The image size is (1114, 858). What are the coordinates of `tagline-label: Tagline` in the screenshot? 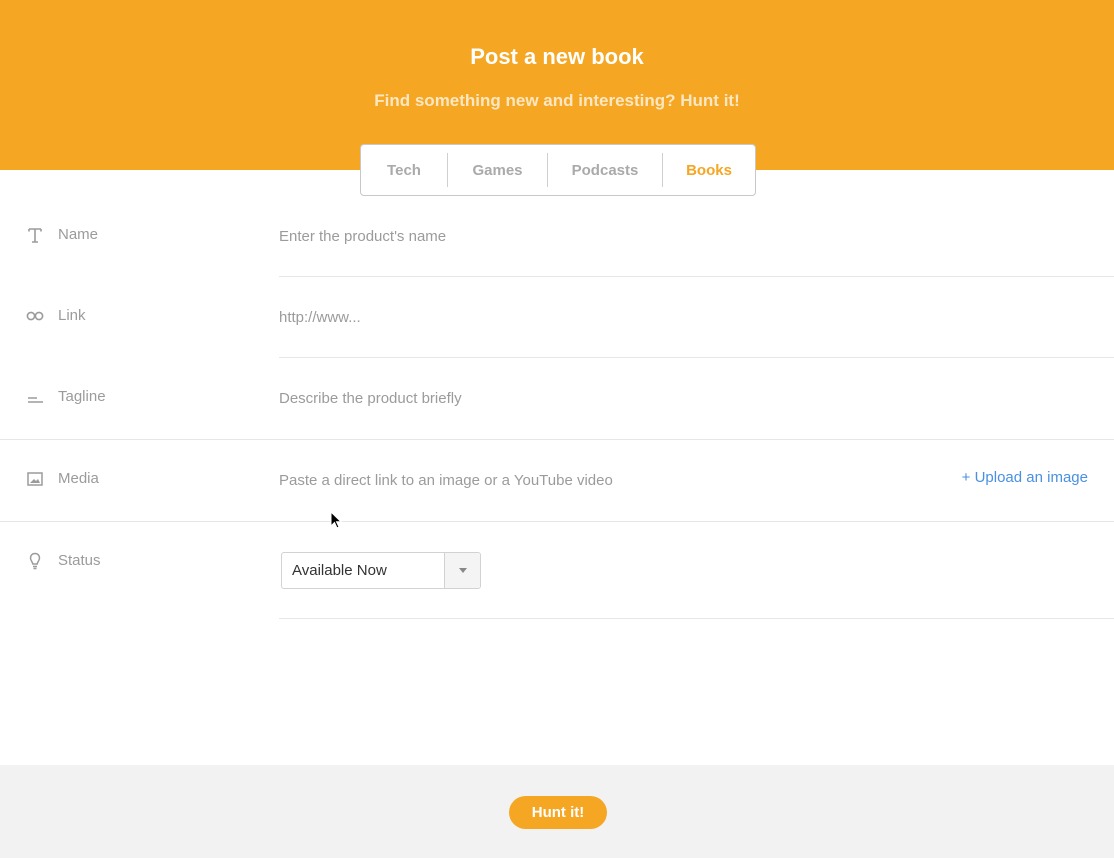 It's located at (82, 396).